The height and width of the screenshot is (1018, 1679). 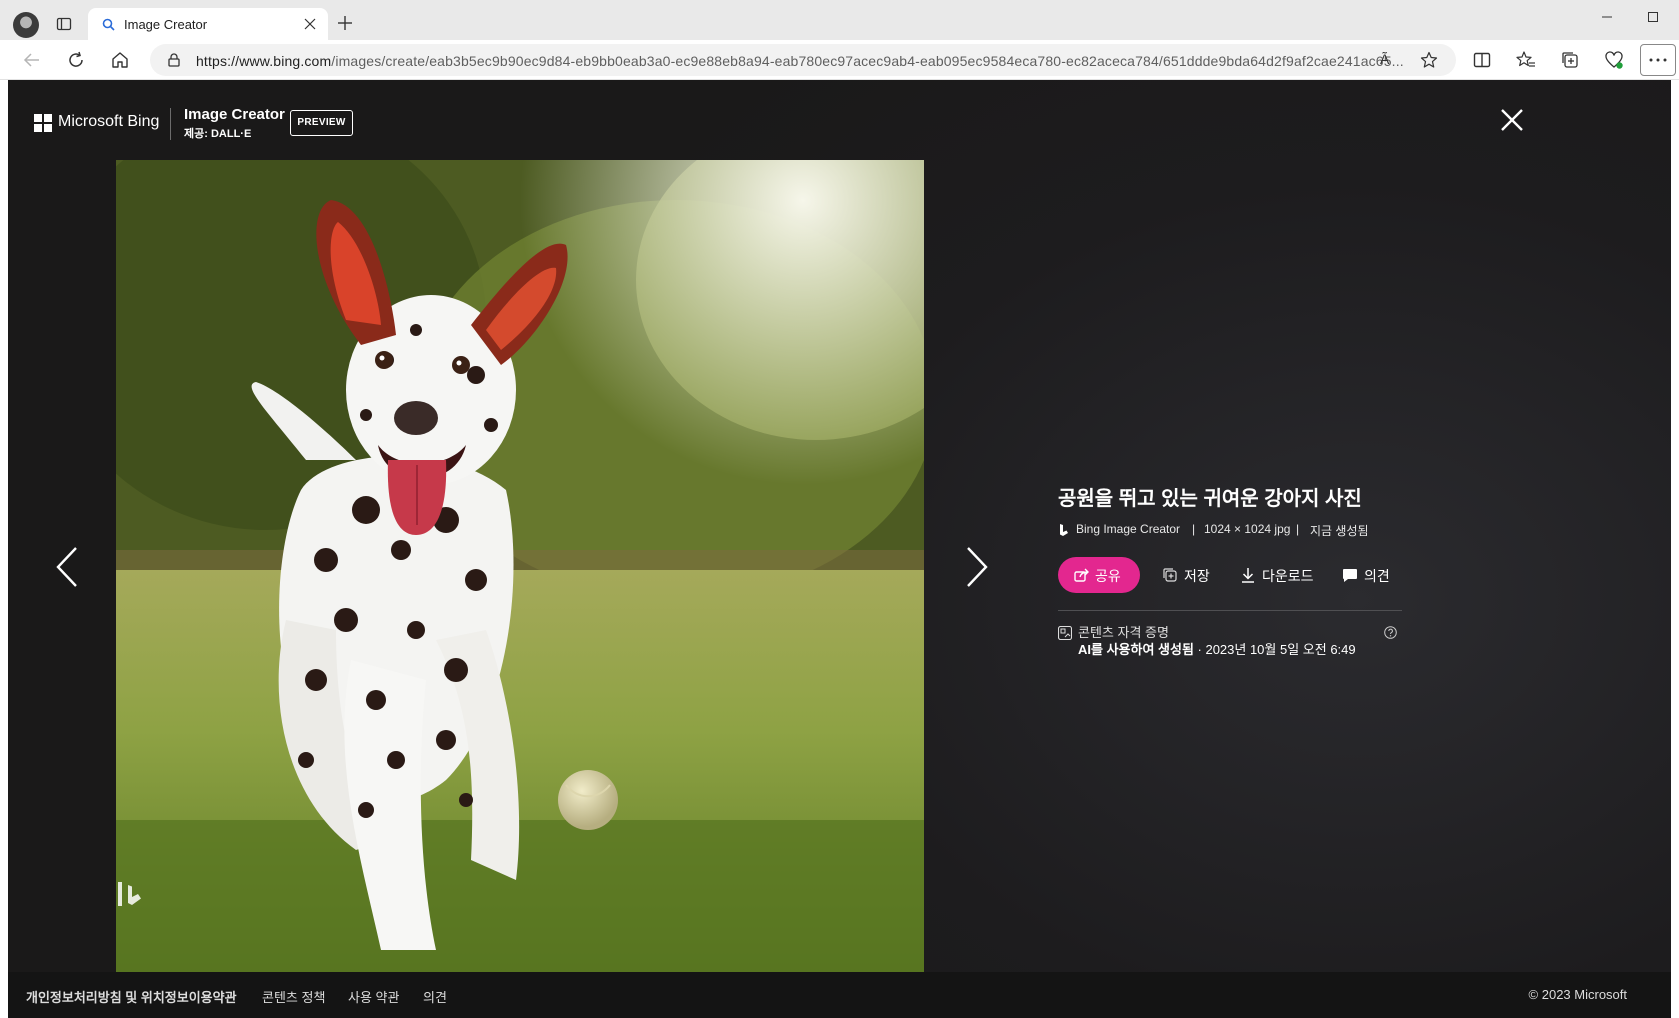 I want to click on settings-menu-button, so click(x=1658, y=60).